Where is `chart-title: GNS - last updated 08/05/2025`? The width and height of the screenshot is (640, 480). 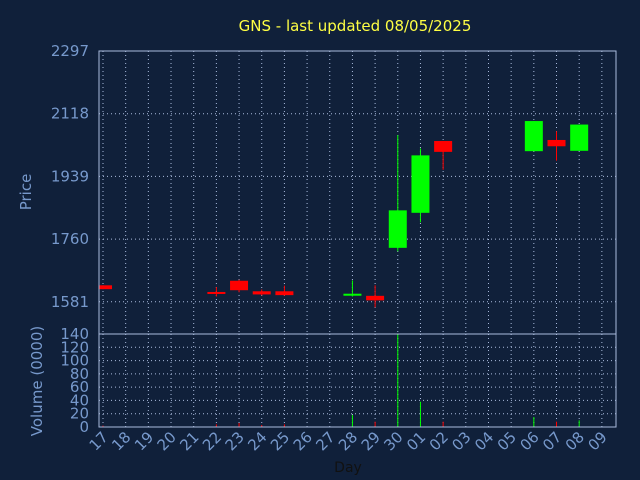 chart-title: GNS - last updated 08/05/2025 is located at coordinates (355, 26).